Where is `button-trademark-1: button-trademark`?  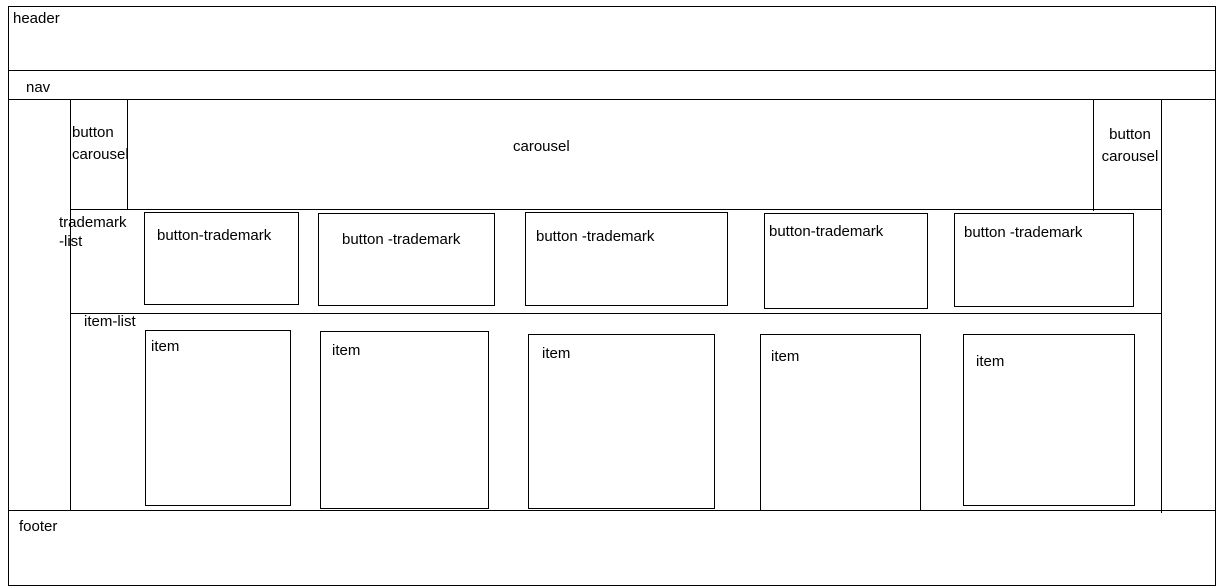 button-trademark-1: button-trademark is located at coordinates (221, 258).